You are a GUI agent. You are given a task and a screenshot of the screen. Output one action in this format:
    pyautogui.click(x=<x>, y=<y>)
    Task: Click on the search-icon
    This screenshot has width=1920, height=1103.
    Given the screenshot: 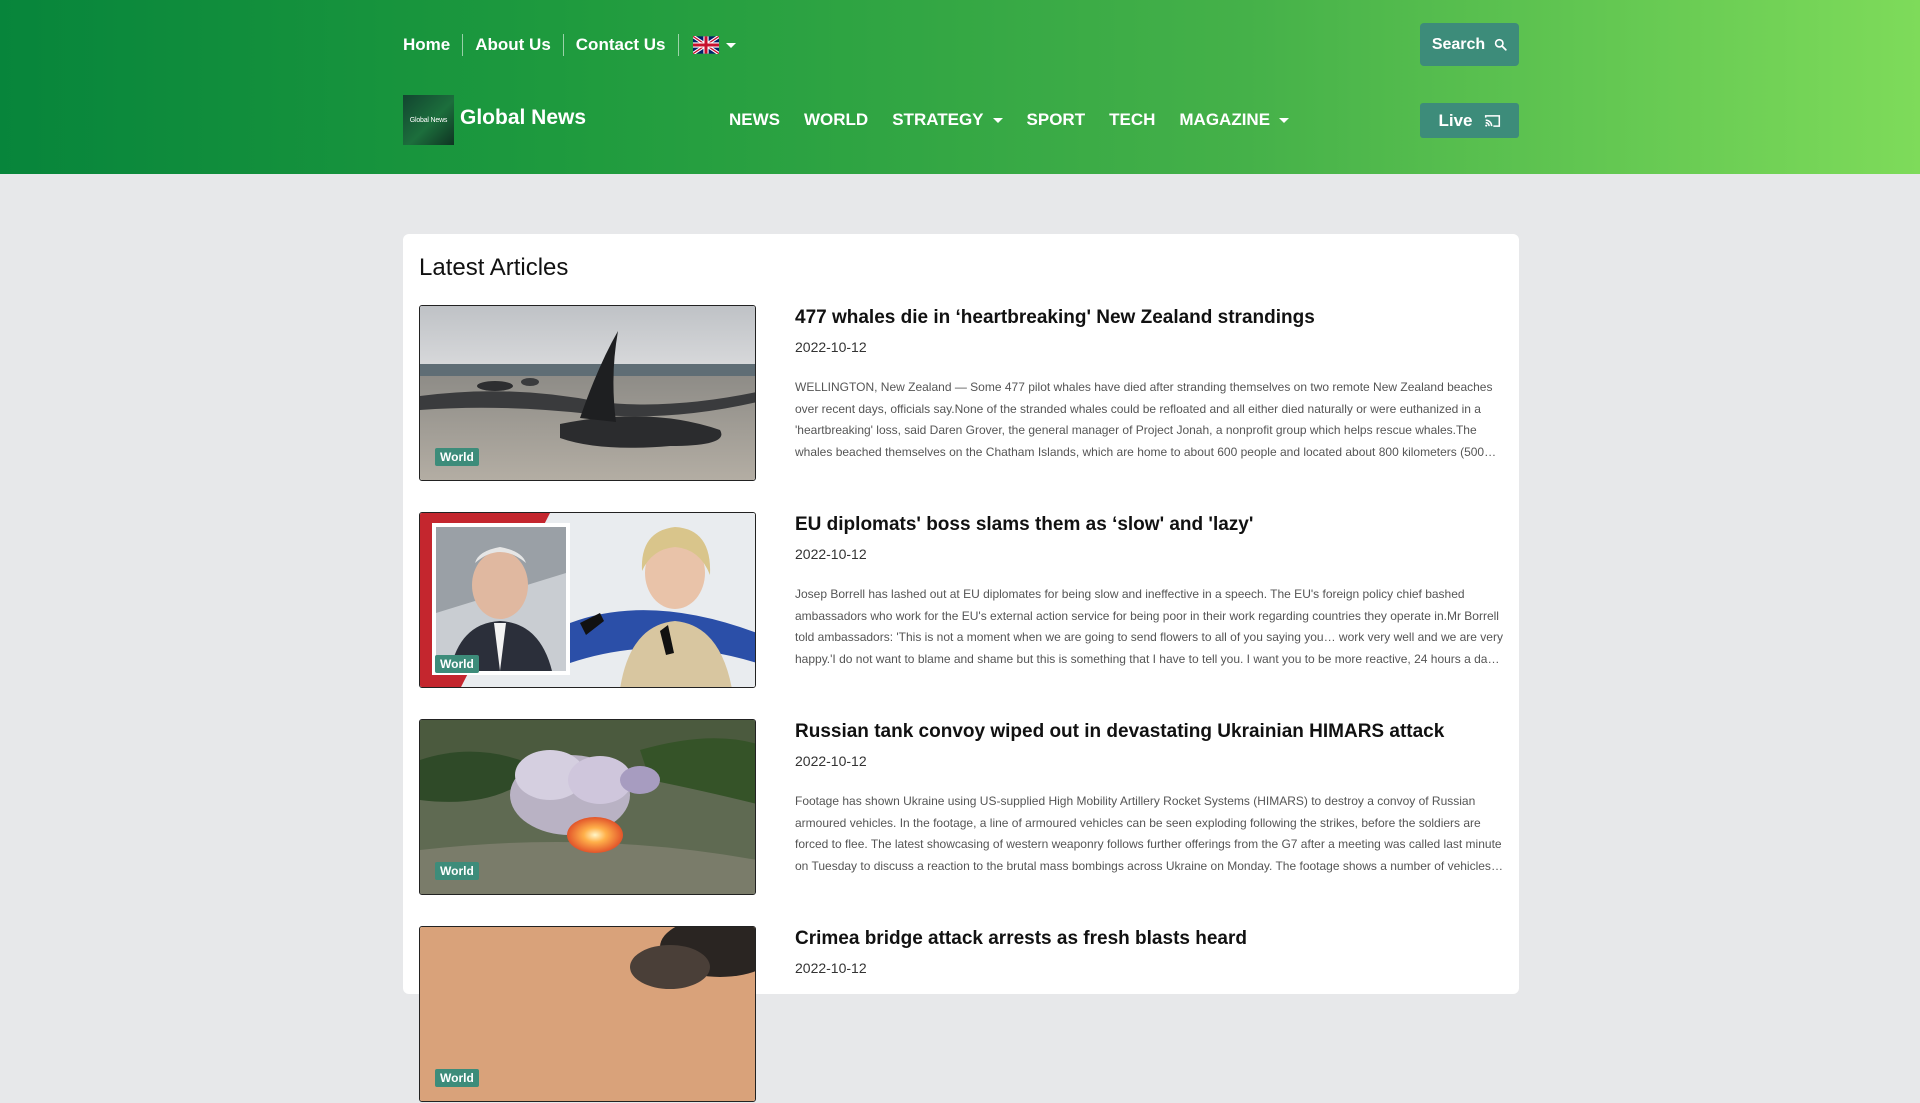 What is the action you would take?
    pyautogui.click(x=1501, y=44)
    